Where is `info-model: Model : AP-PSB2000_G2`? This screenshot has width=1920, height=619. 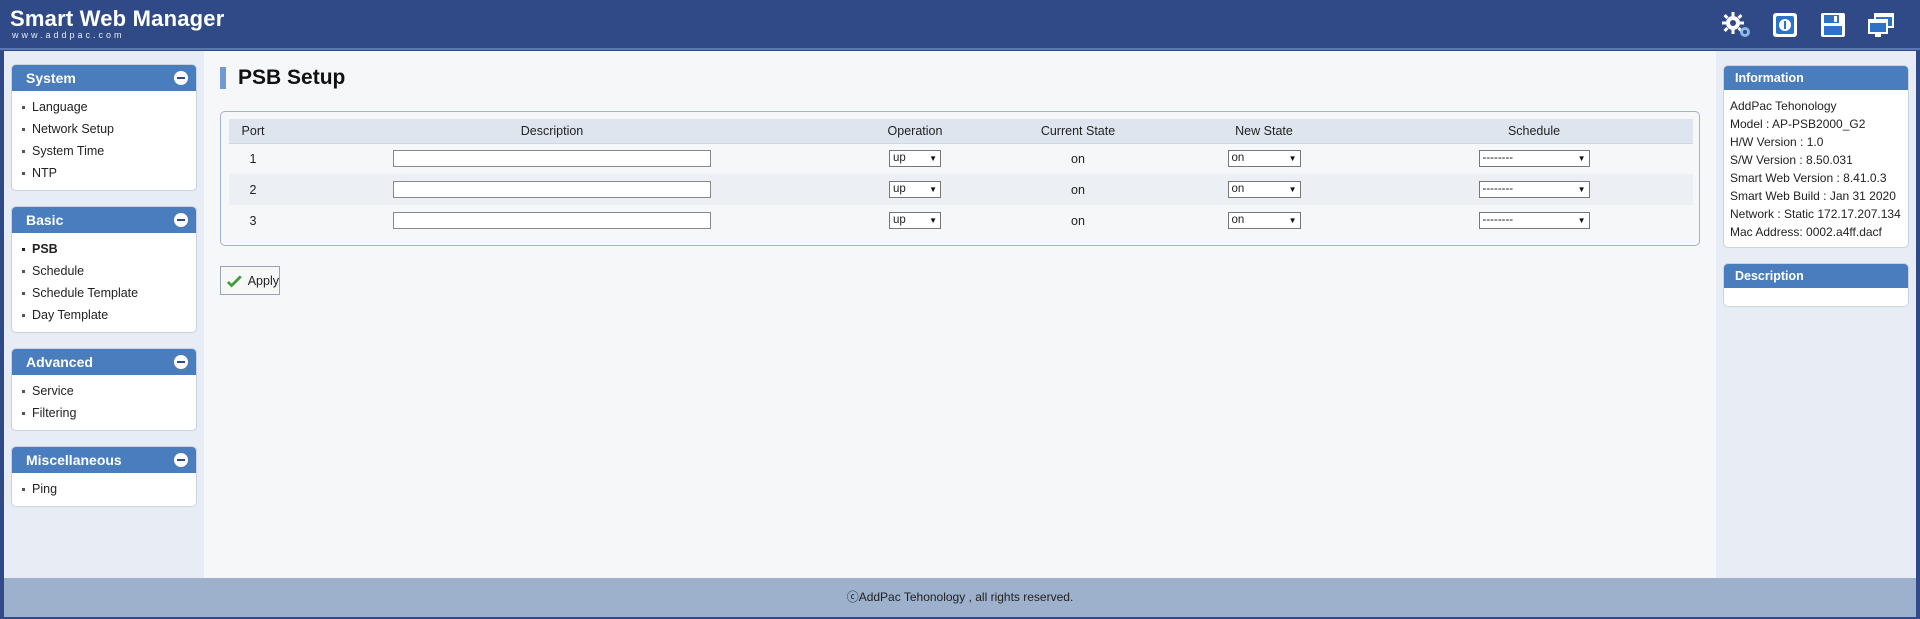 info-model: Model : AP-PSB2000_G2 is located at coordinates (1798, 124).